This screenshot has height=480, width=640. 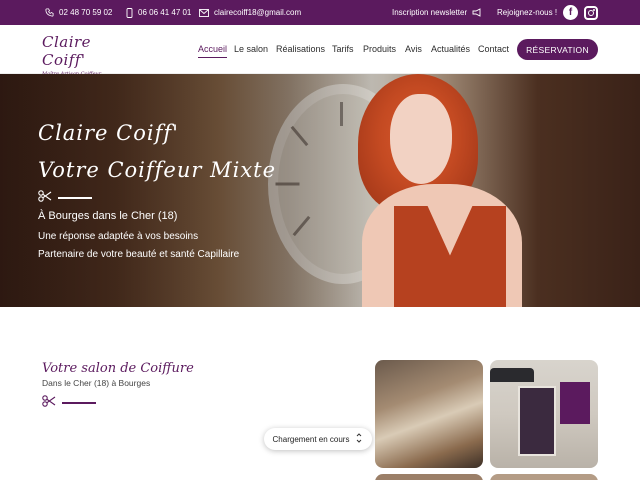 I want to click on facebook-link: f, so click(x=570, y=12).